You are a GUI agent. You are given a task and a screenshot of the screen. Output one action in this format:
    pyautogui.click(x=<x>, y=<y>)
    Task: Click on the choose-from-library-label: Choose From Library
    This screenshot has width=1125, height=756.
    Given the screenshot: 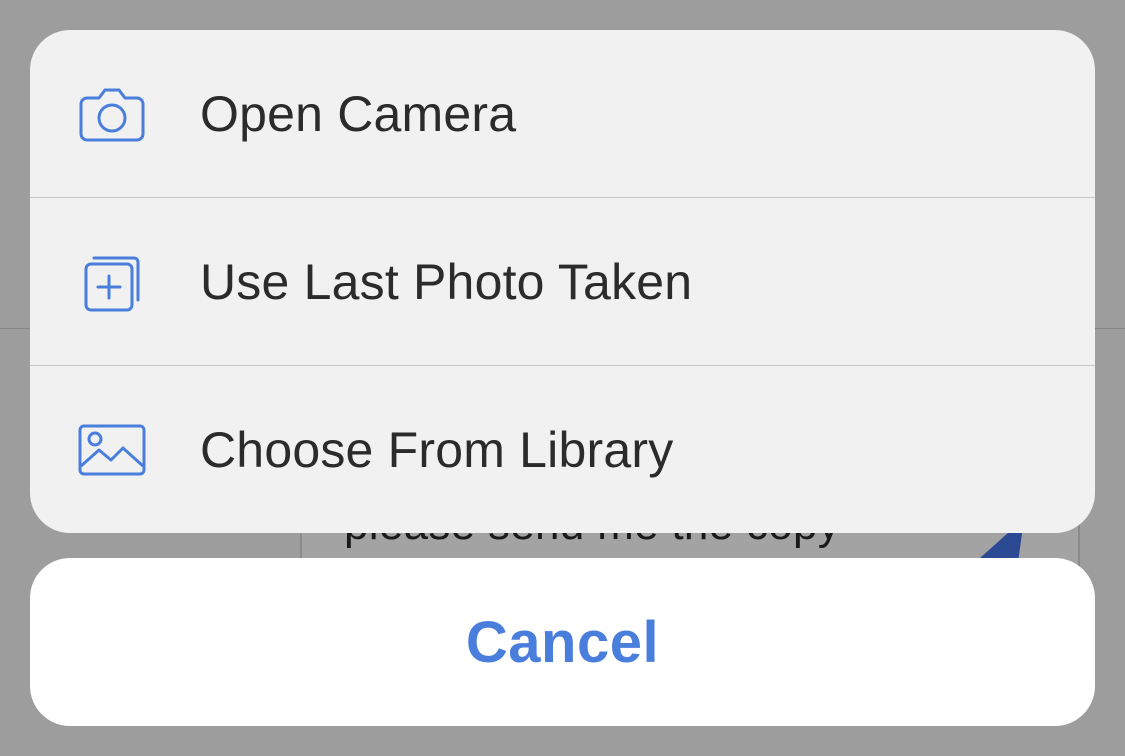 What is the action you would take?
    pyautogui.click(x=437, y=449)
    